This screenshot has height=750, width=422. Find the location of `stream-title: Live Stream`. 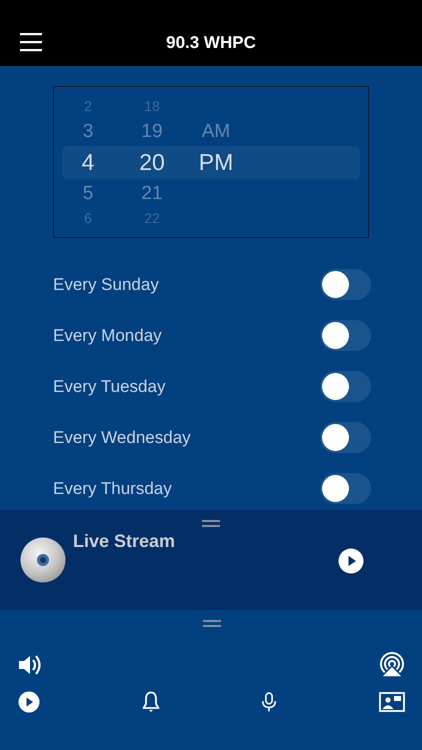

stream-title: Live Stream is located at coordinates (124, 541).